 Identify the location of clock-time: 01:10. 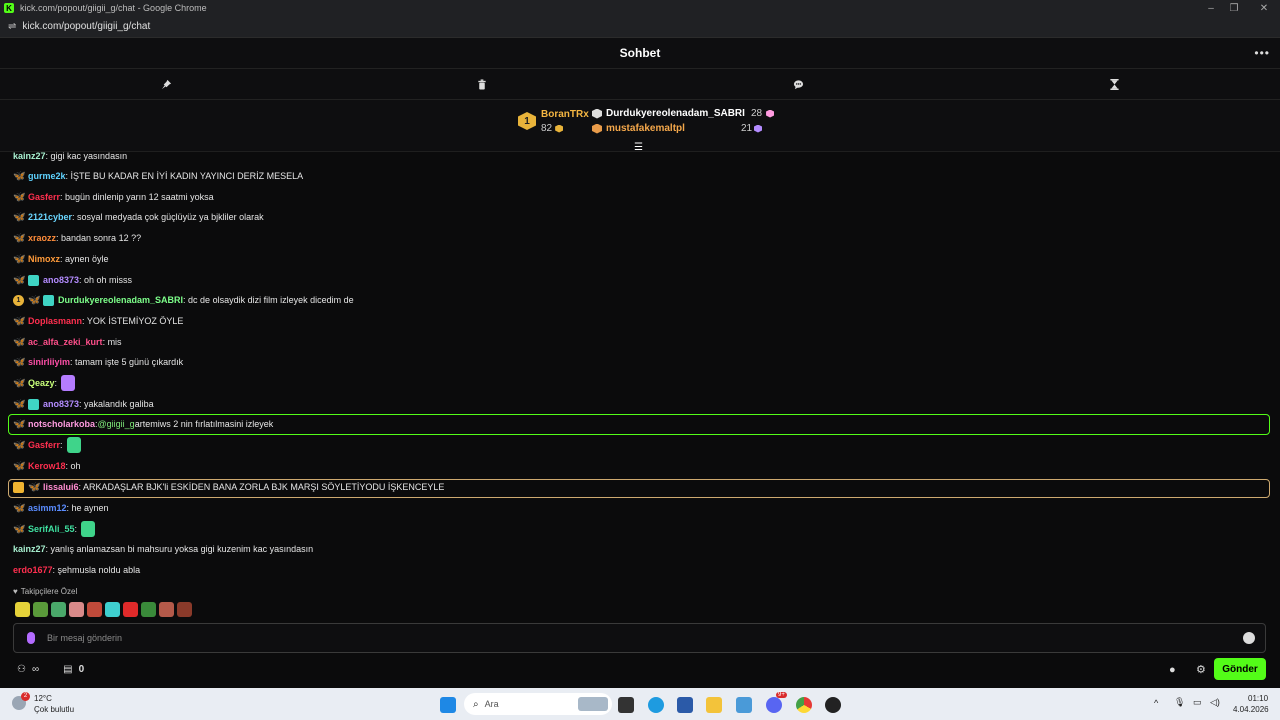
(1258, 698).